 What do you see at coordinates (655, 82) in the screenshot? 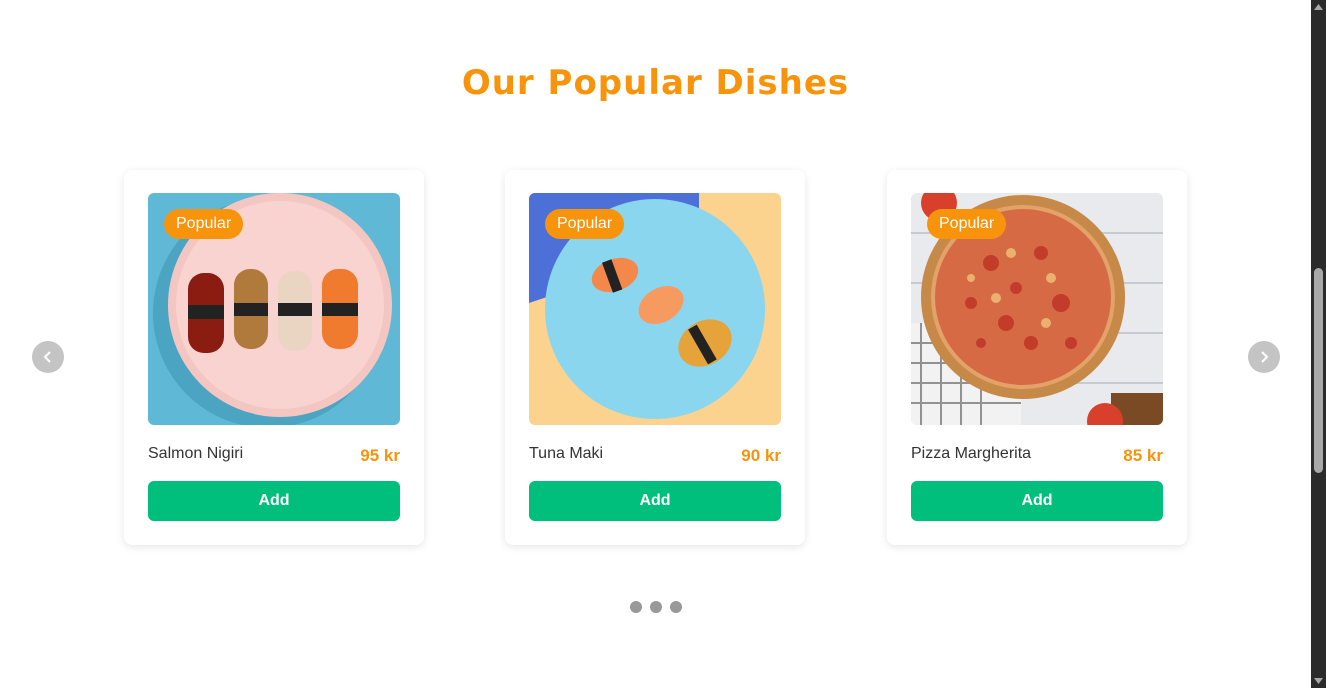
I see `section-title: Our Popular Dishes` at bounding box center [655, 82].